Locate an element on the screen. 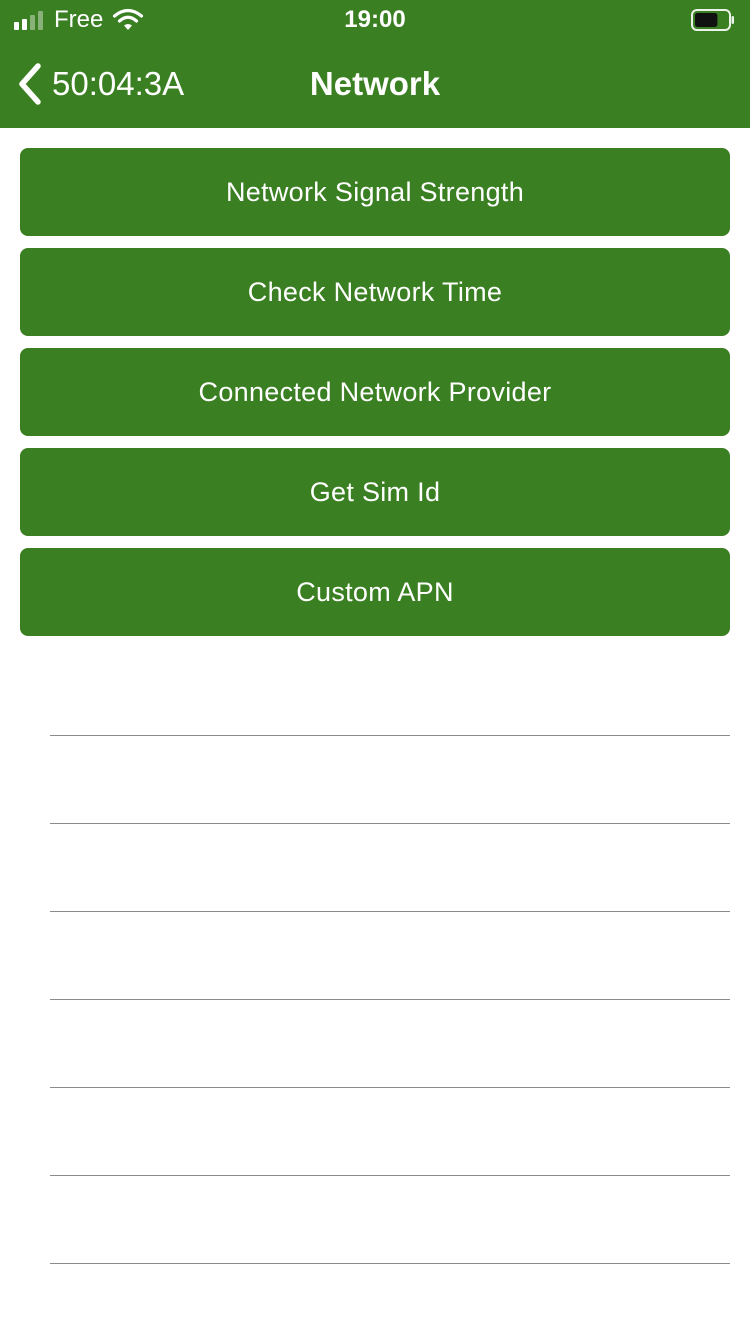  status-time: 19:00 is located at coordinates (375, 19).